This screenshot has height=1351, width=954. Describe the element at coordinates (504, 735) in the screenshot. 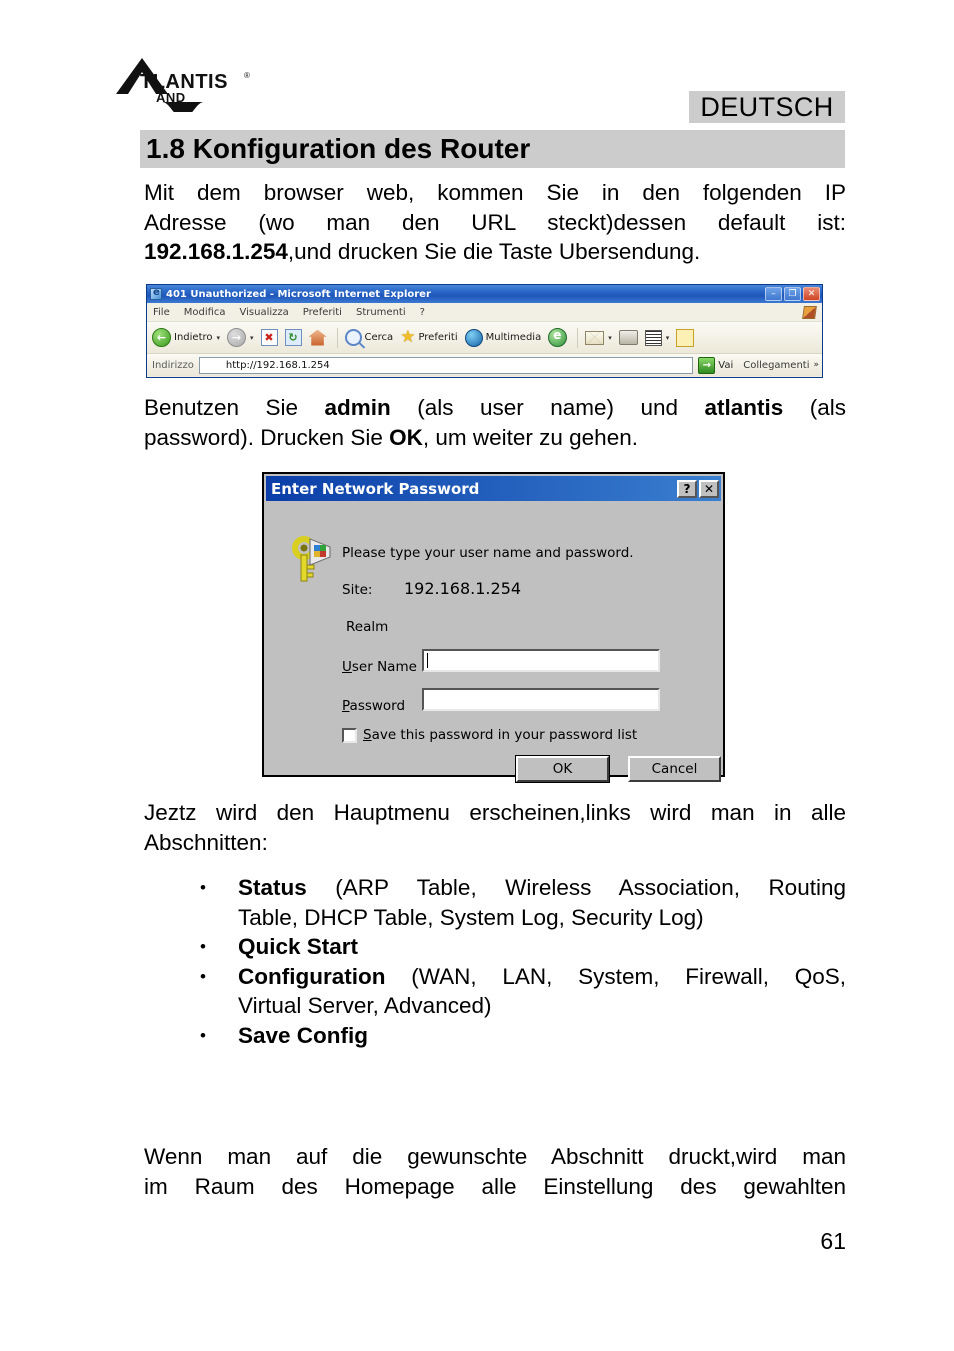

I see `save-password-label-rest: ave this password in your password list` at that location.